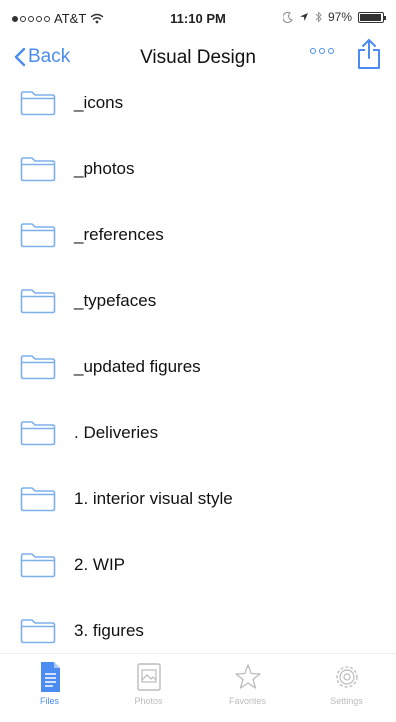 This screenshot has height=722, width=396. Describe the element at coordinates (99, 102) in the screenshot. I see `folder-name: _icons` at that location.